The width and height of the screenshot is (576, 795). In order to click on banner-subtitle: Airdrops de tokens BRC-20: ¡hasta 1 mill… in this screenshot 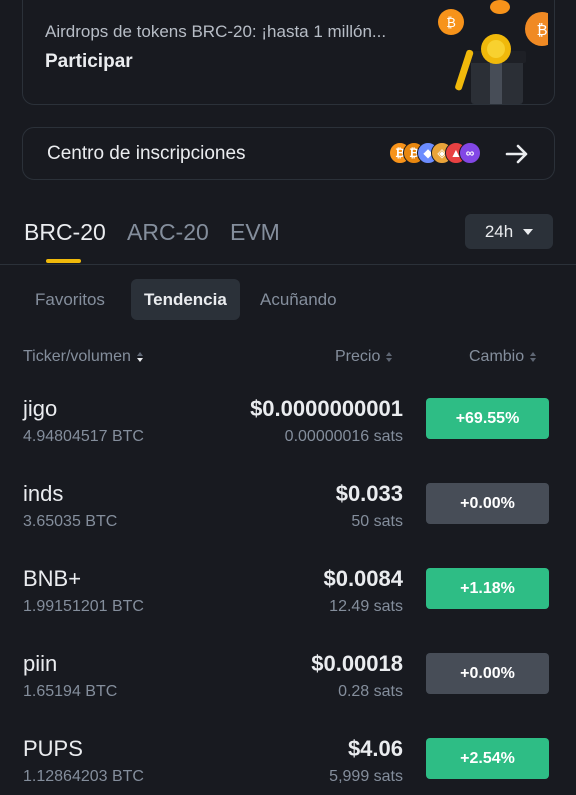, I will do `click(216, 31)`.